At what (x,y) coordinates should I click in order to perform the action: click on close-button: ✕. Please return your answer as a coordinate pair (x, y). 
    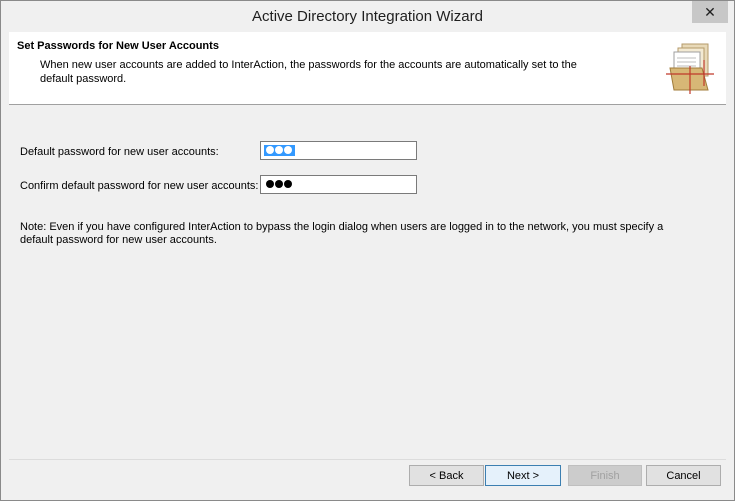
    Looking at the image, I should click on (710, 12).